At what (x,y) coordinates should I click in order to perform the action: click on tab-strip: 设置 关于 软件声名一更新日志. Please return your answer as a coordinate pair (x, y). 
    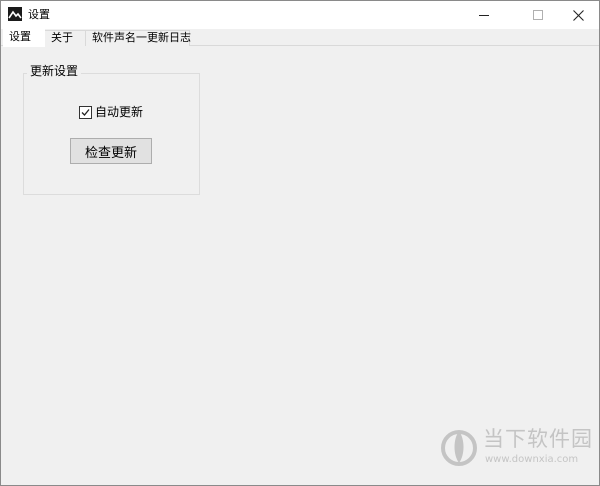
    Looking at the image, I should click on (300, 38).